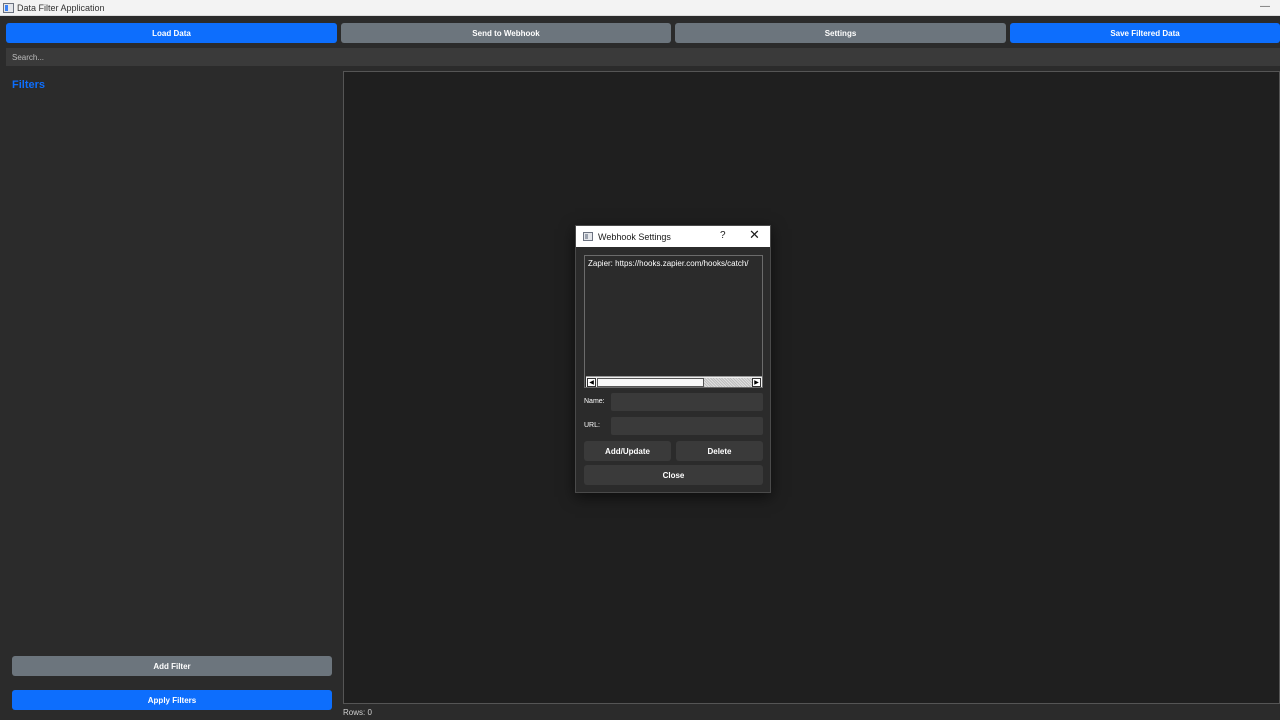  I want to click on scroll-right-icon: ▶, so click(756, 382).